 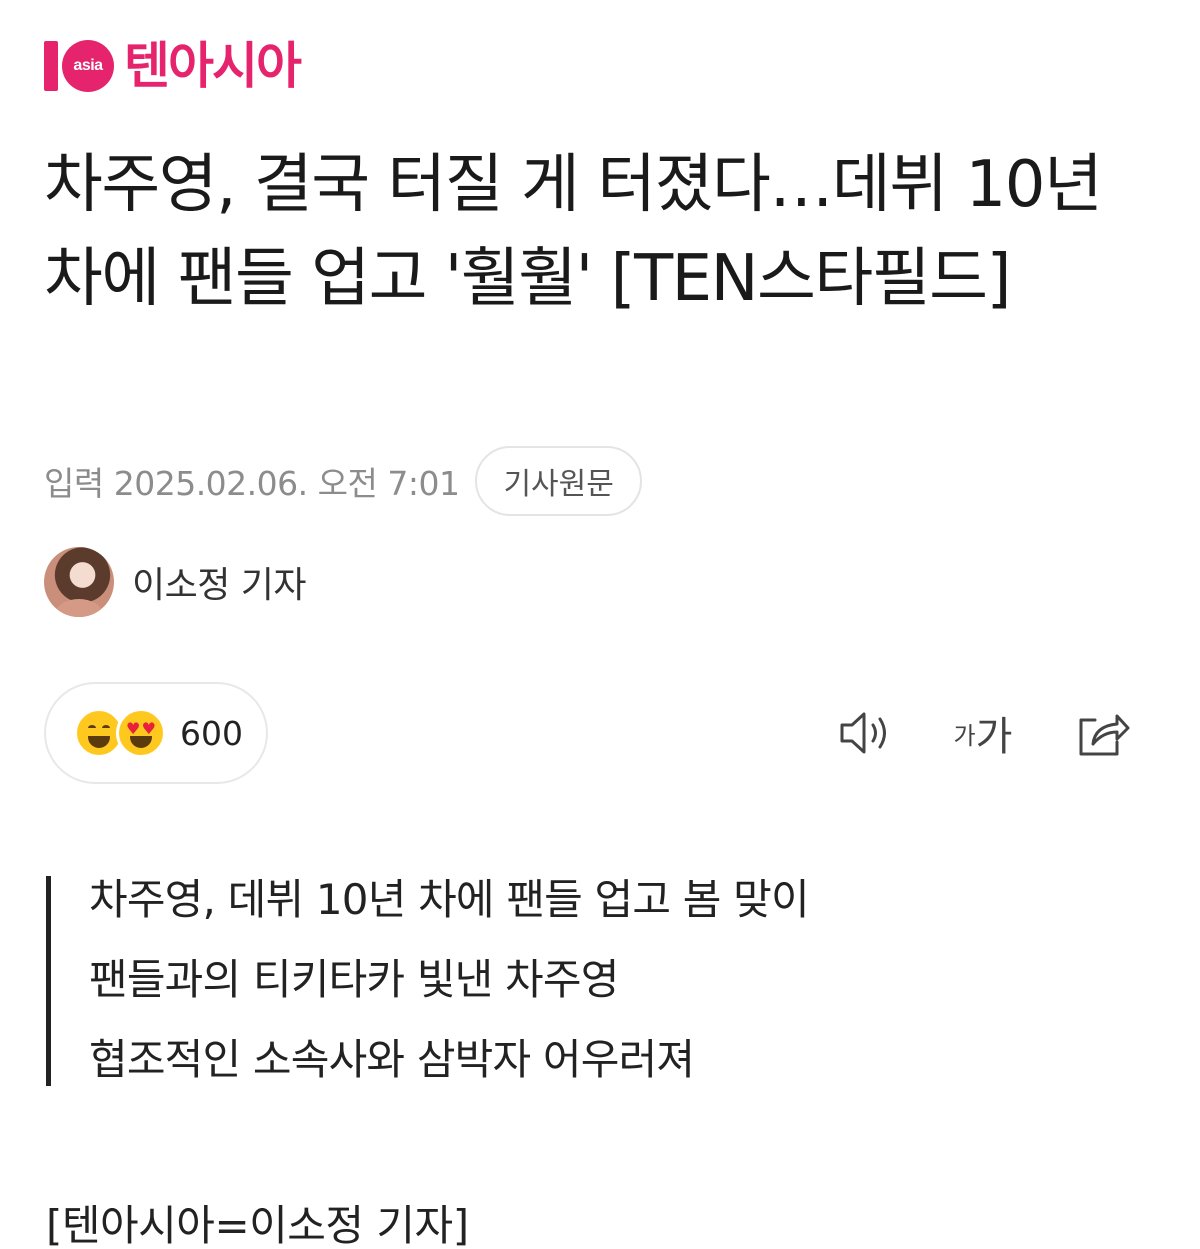 I want to click on font-size-large-label: 가, so click(x=994, y=737).